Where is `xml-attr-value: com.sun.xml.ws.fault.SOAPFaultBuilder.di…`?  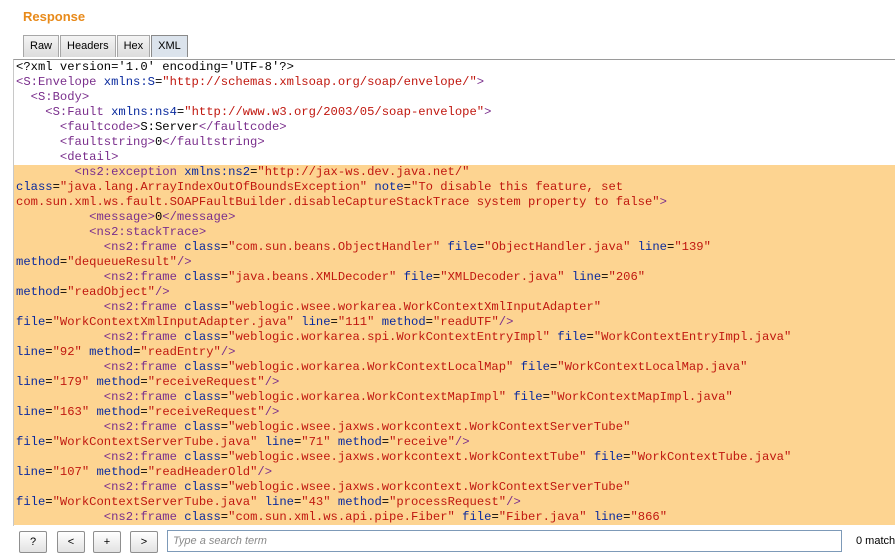
xml-attr-value: com.sun.xml.ws.fault.SOAPFaultBuilder.di… is located at coordinates (338, 202).